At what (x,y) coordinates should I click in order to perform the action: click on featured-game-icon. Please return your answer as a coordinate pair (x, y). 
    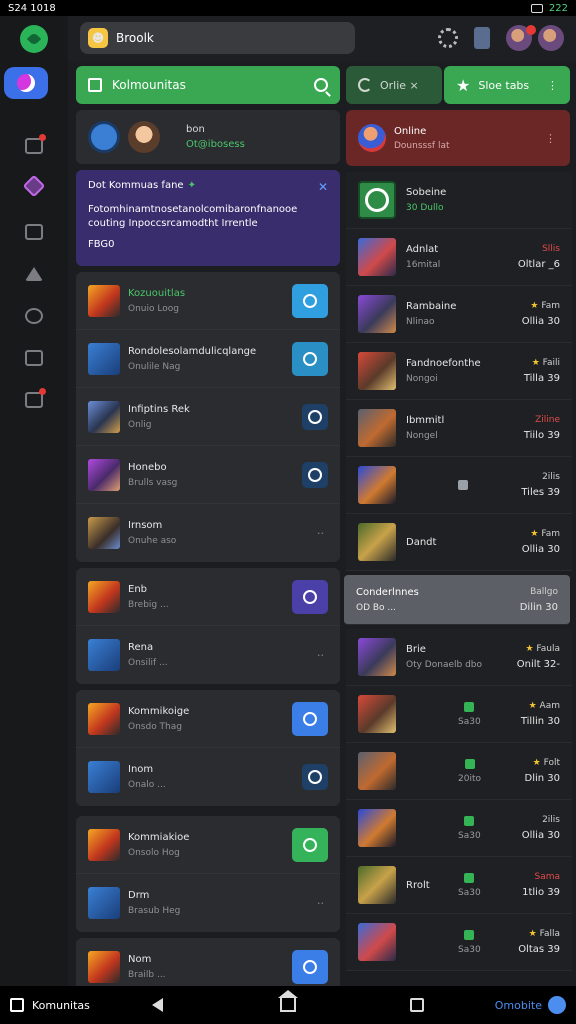
    Looking at the image, I should click on (377, 200).